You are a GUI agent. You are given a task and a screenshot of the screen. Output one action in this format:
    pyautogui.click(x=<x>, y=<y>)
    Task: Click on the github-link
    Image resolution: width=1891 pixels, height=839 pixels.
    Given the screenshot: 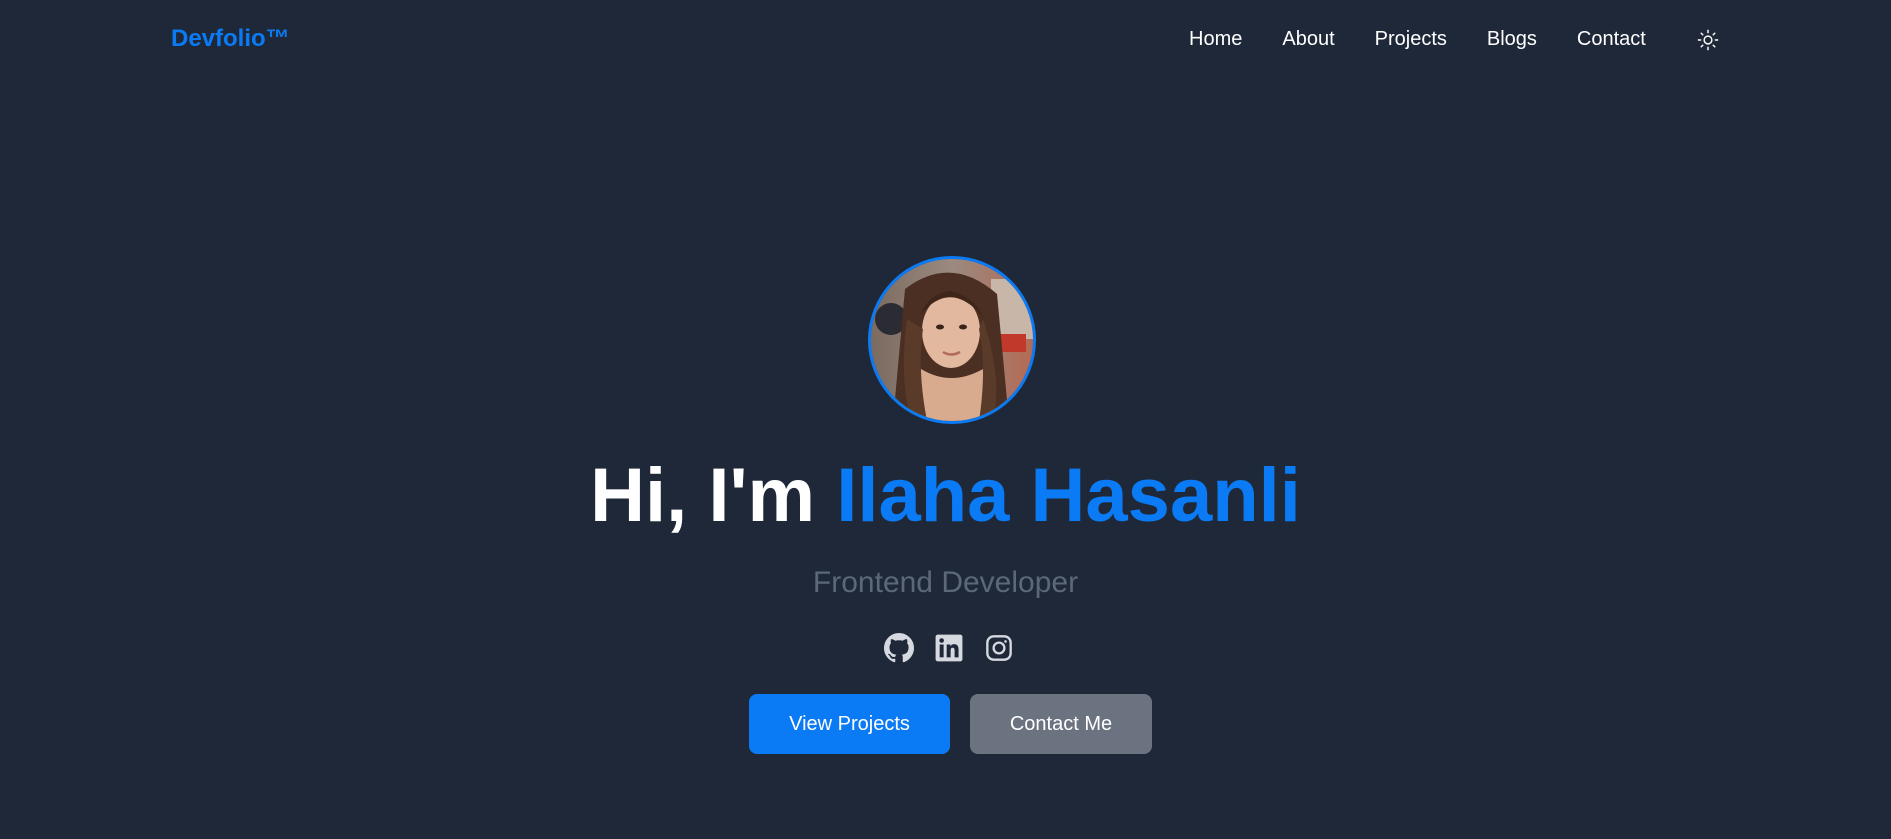 What is the action you would take?
    pyautogui.click(x=899, y=648)
    